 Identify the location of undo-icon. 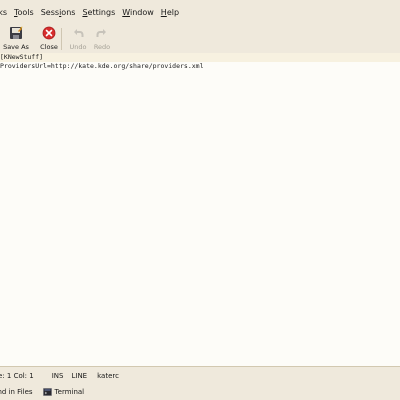
(79, 33).